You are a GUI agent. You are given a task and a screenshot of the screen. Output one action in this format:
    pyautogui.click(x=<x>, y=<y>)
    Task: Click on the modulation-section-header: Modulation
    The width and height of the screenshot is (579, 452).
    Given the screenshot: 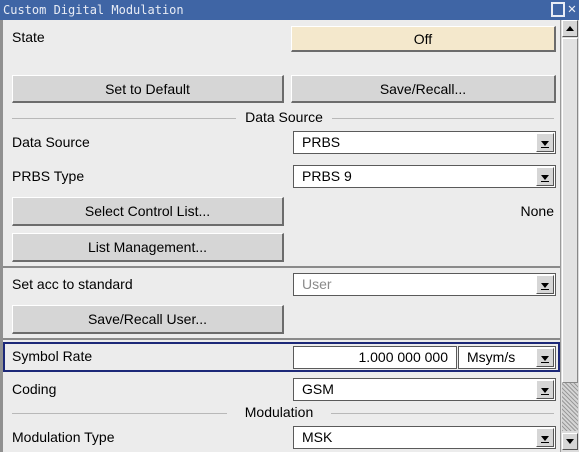 What is the action you would take?
    pyautogui.click(x=281, y=412)
    